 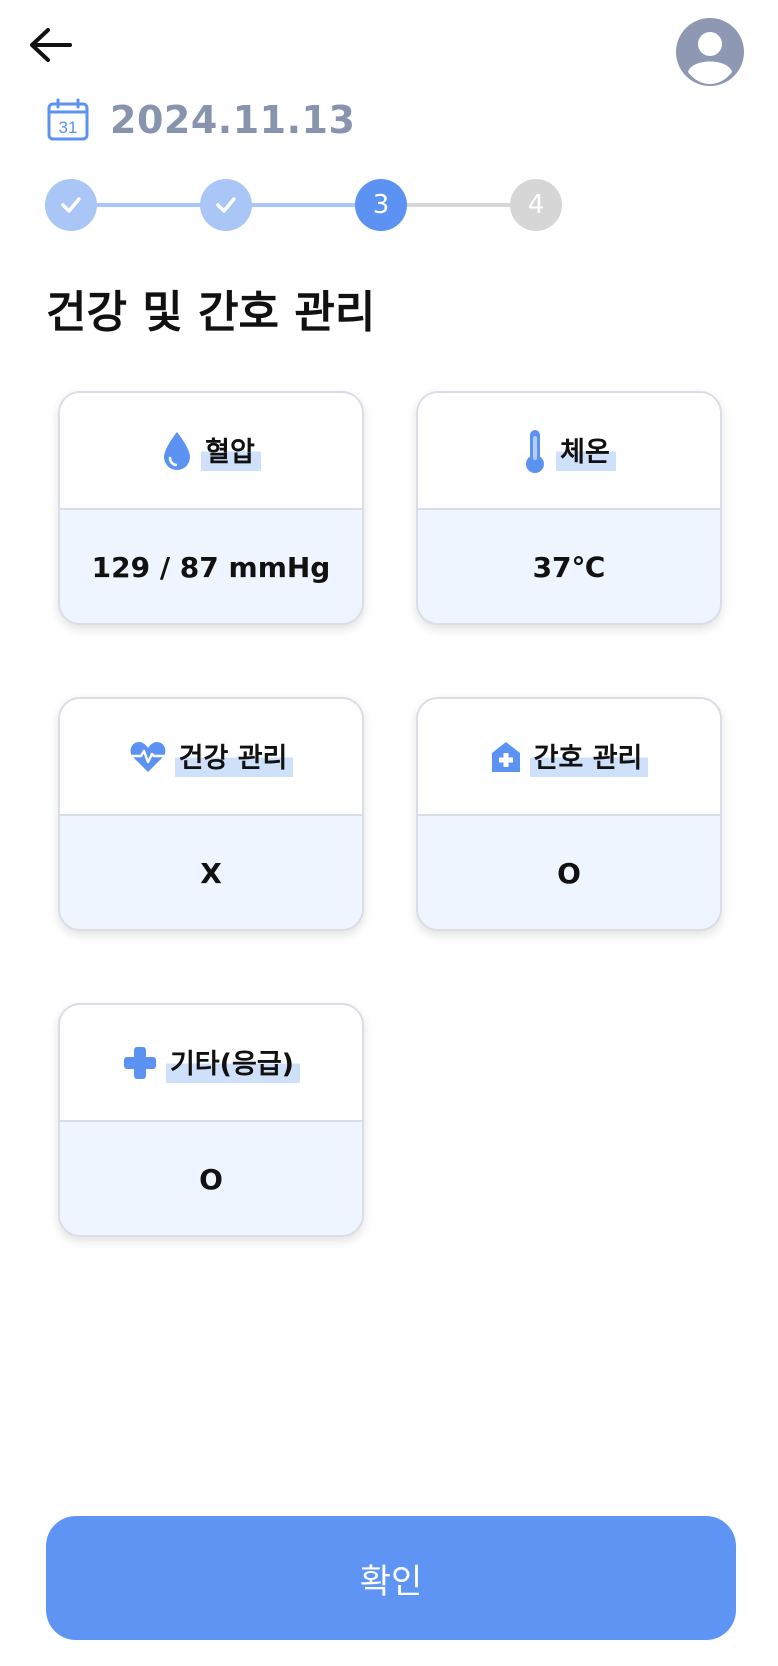 I want to click on back-button, so click(x=54, y=50).